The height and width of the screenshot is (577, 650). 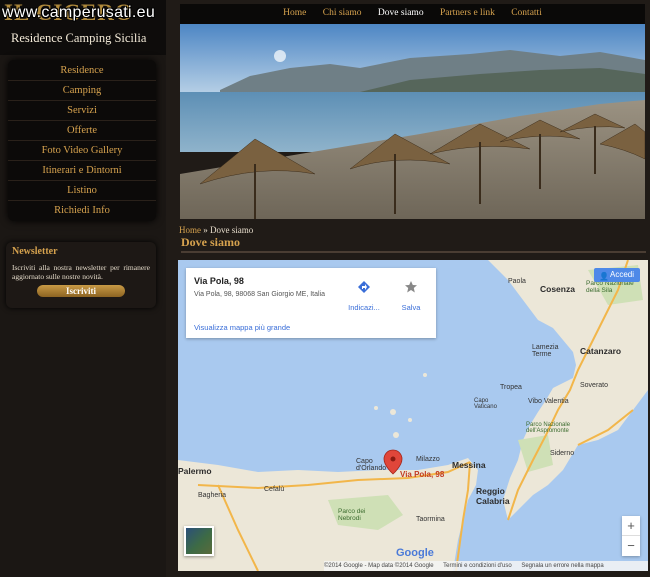 What do you see at coordinates (81, 291) in the screenshot?
I see `subscribe-button: Iscriviti` at bounding box center [81, 291].